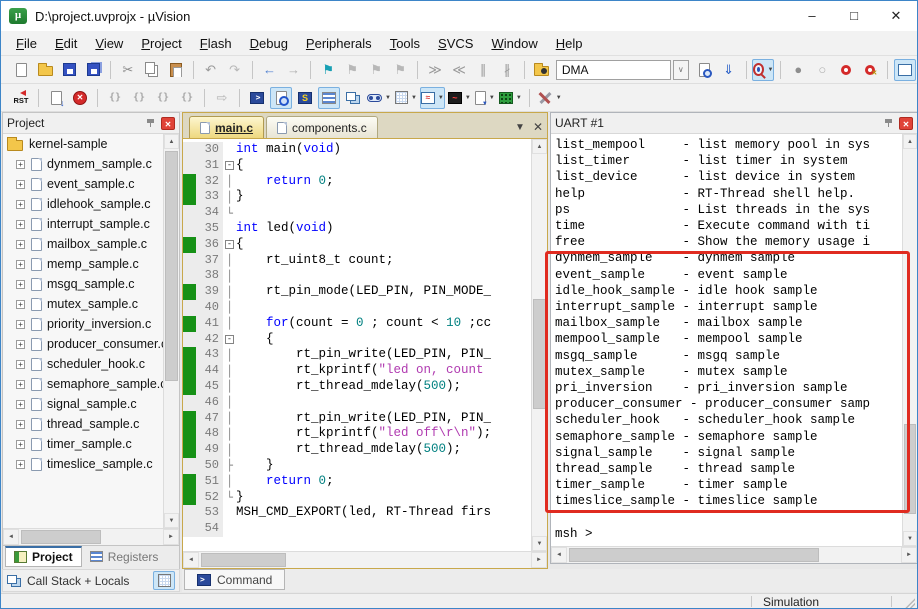 Image resolution: width=918 pixels, height=609 pixels. I want to click on tree-item-kernel-sample: kernel-sample, so click(91, 144).